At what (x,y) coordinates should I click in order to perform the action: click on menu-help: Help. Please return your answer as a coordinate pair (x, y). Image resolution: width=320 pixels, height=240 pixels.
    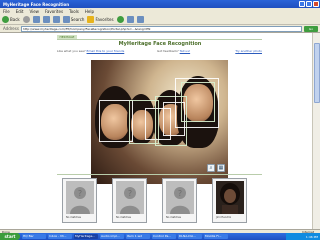
    Looking at the image, I should click on (89, 11).